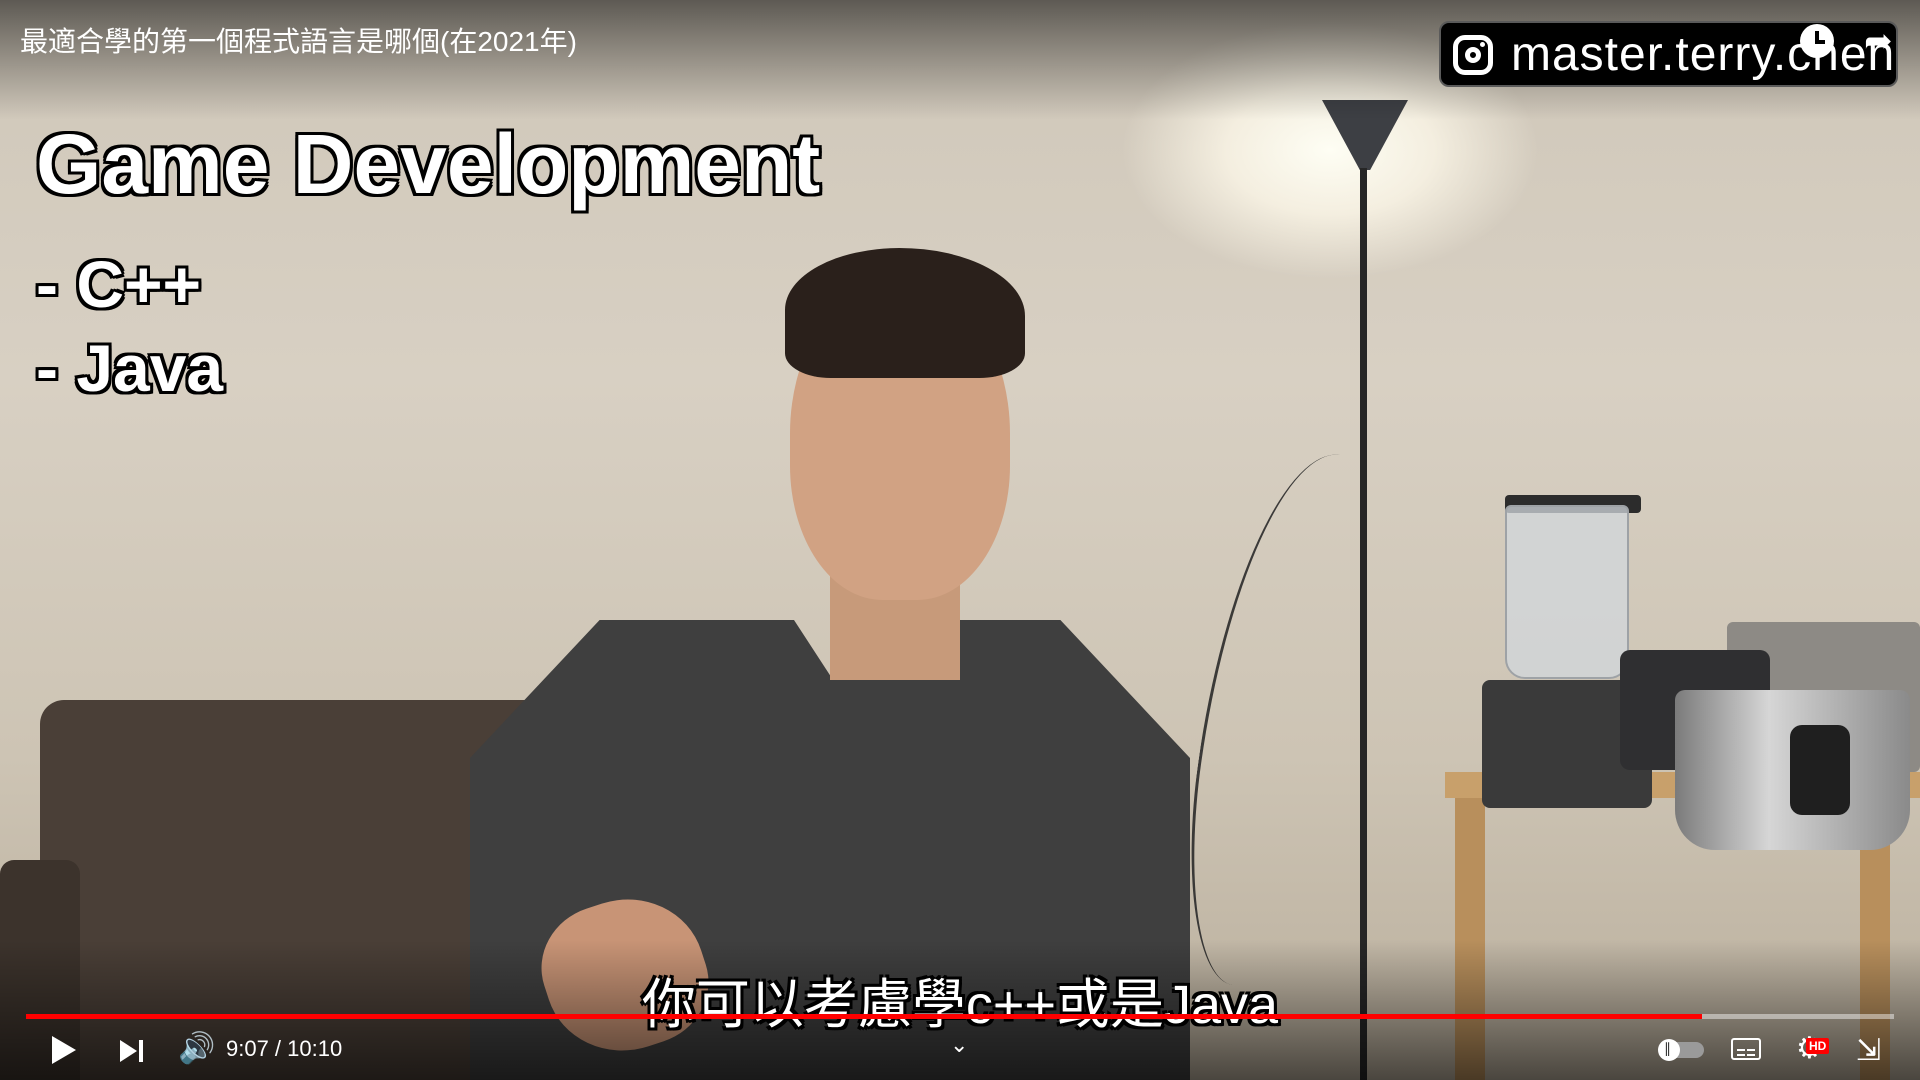 The height and width of the screenshot is (1080, 1920). What do you see at coordinates (1818, 1046) in the screenshot?
I see `hd-badge: HD` at bounding box center [1818, 1046].